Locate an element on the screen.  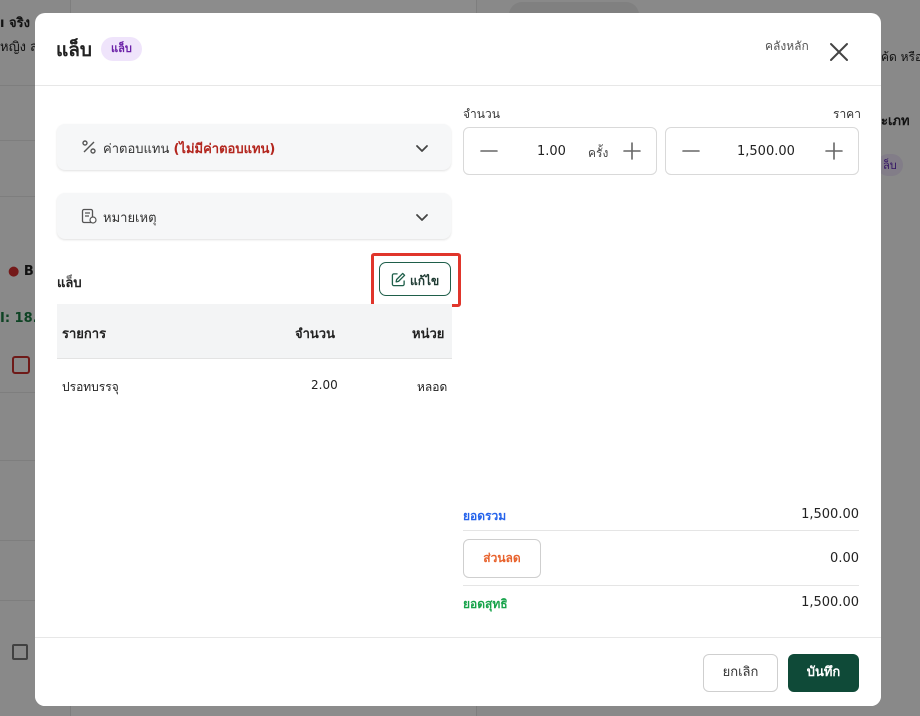
note-icon is located at coordinates (89, 216).